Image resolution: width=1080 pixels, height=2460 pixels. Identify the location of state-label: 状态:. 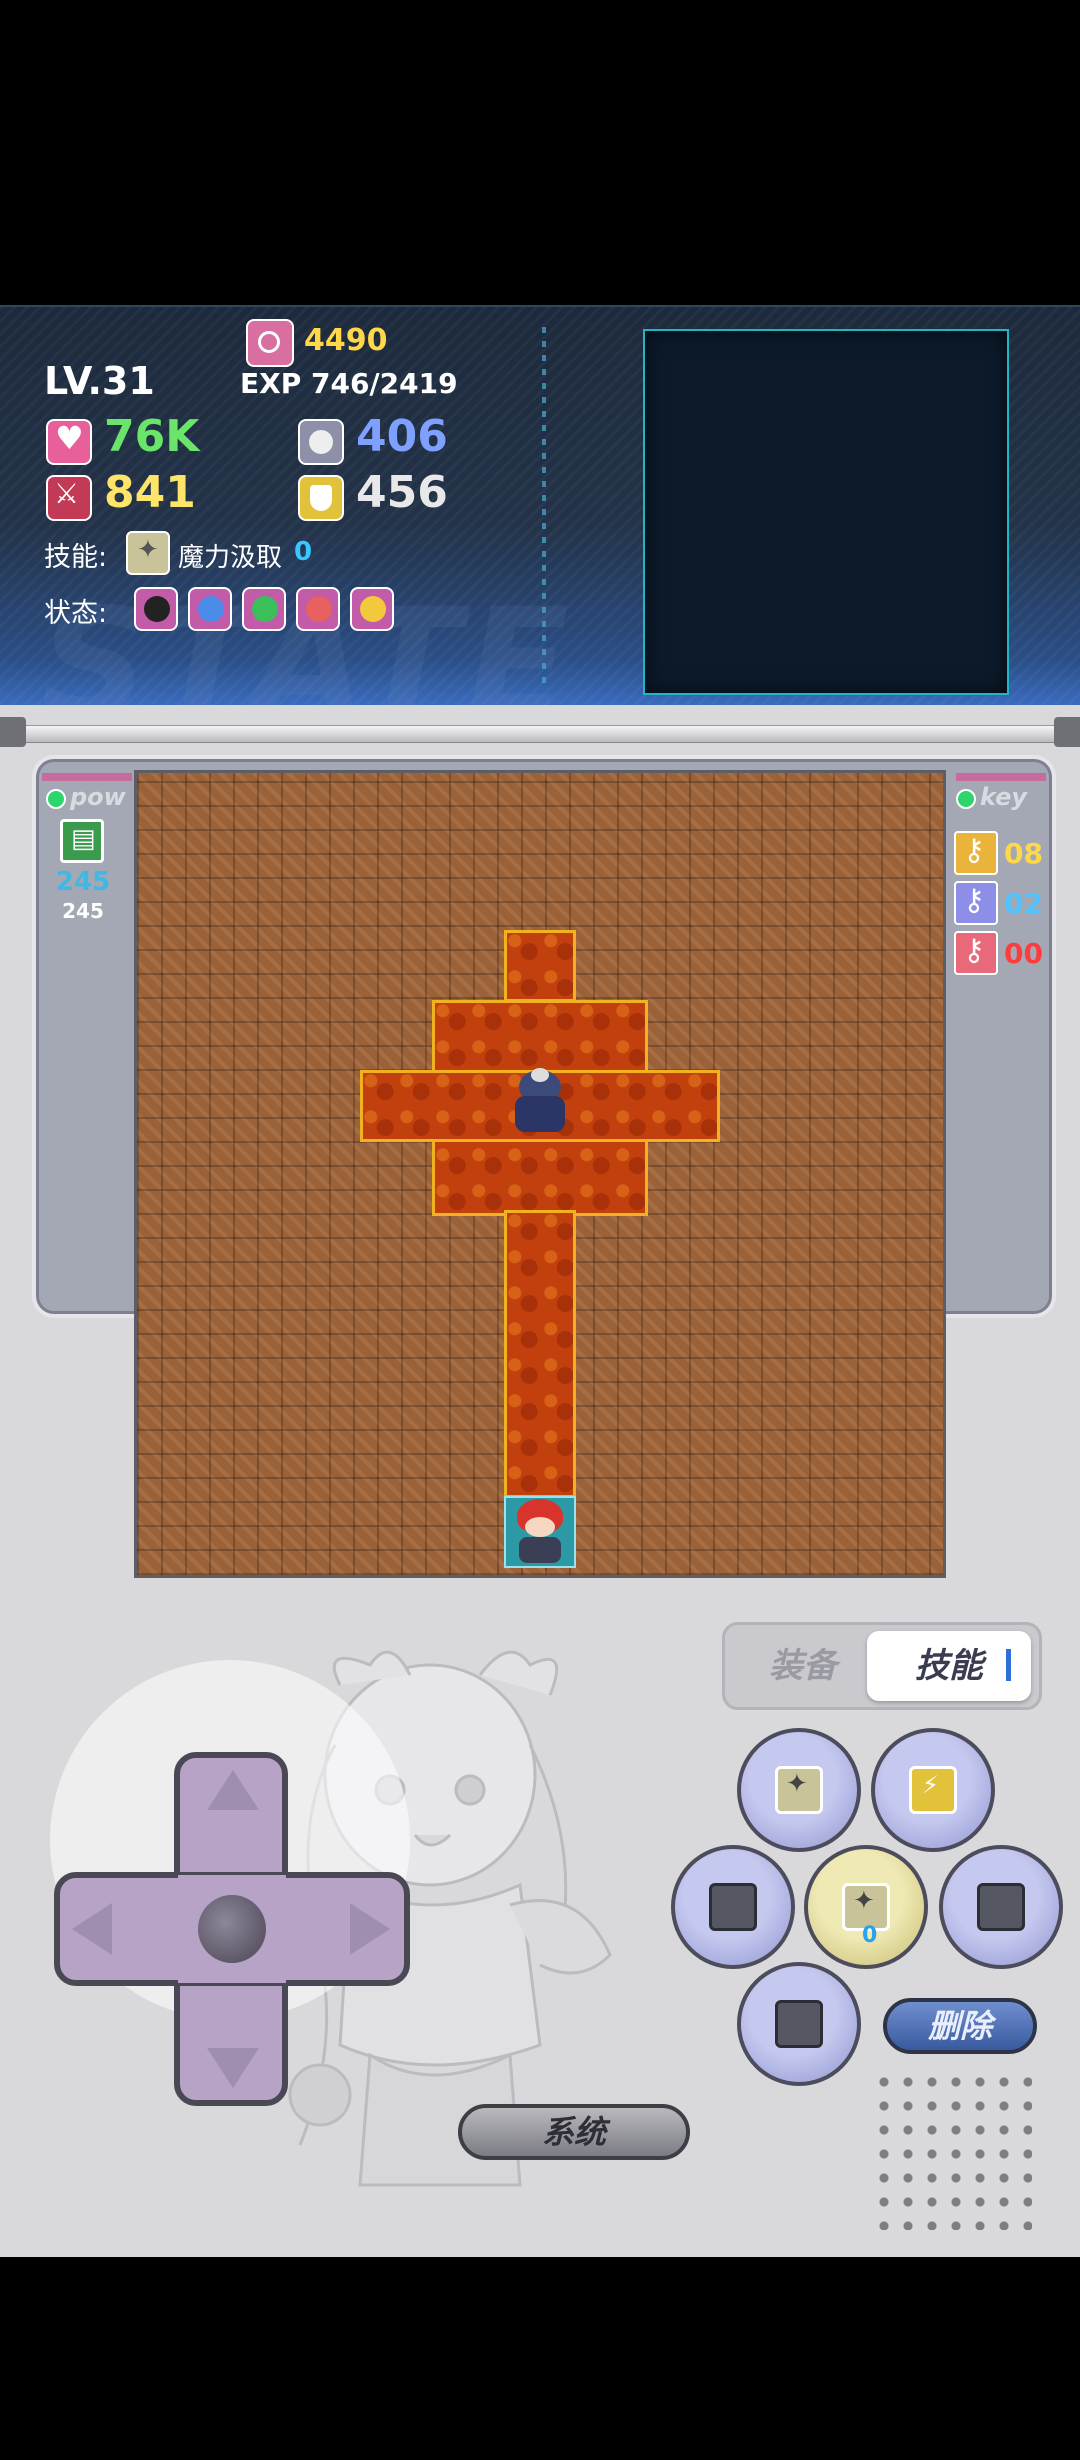
(76, 613).